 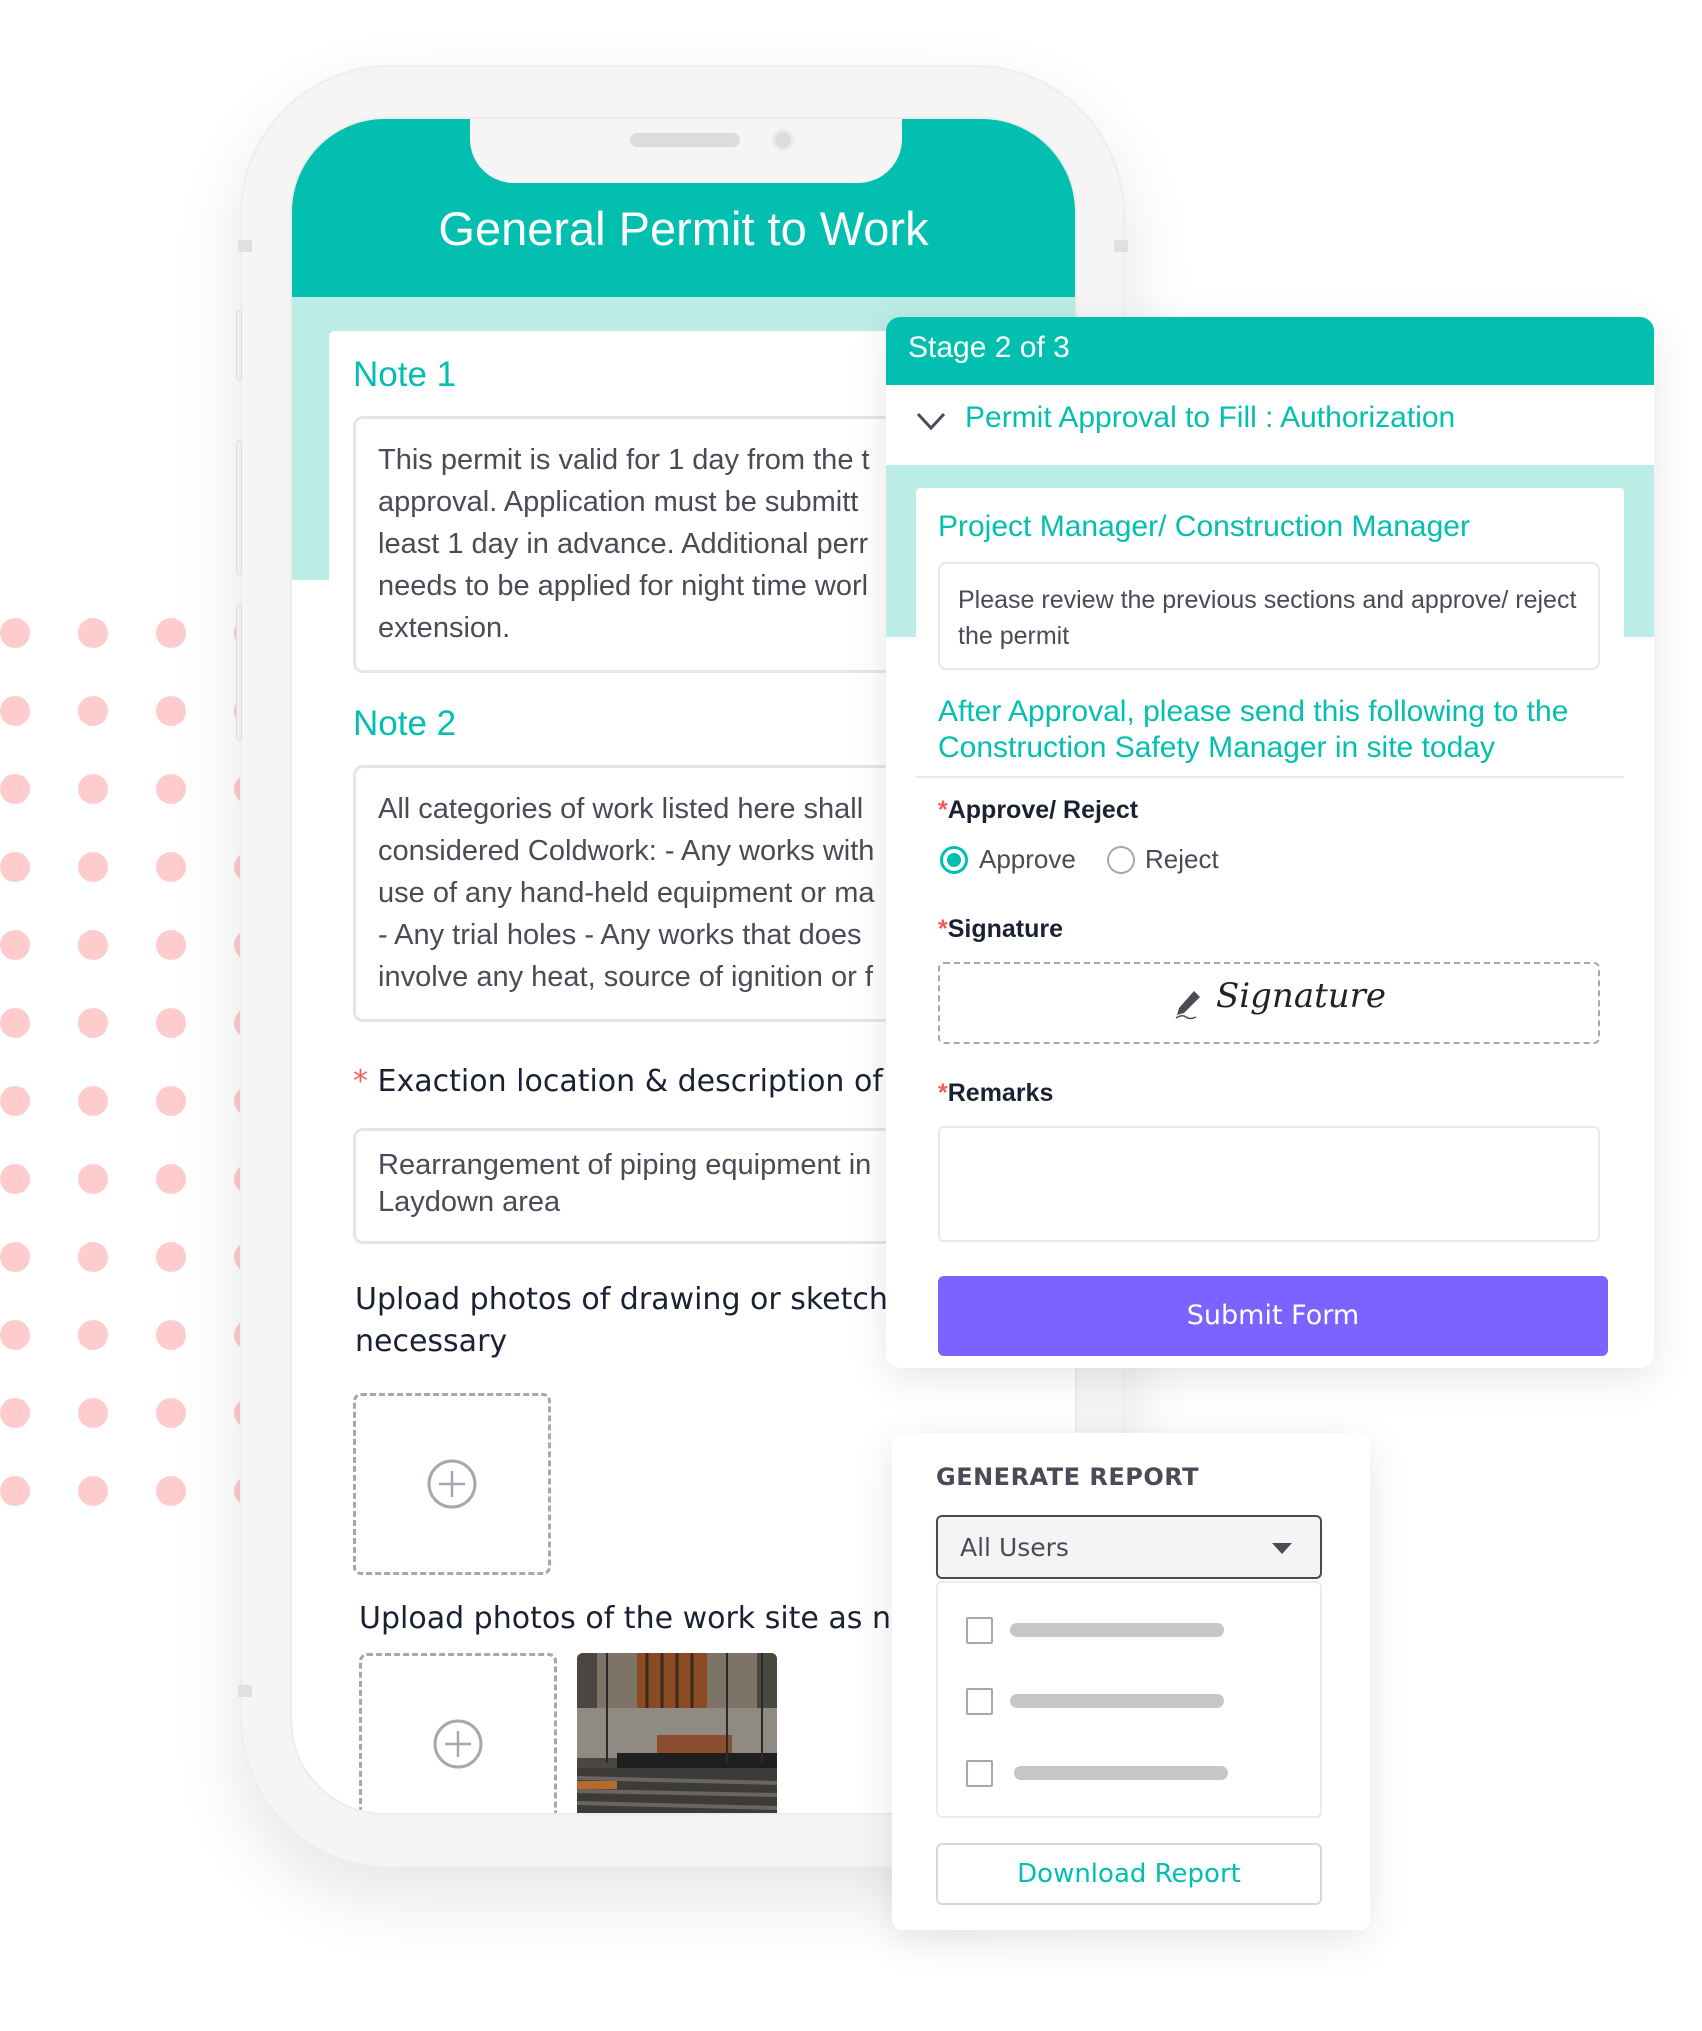 What do you see at coordinates (1210, 417) in the screenshot?
I see `section-title: Permit Approval to Fill : Authorization` at bounding box center [1210, 417].